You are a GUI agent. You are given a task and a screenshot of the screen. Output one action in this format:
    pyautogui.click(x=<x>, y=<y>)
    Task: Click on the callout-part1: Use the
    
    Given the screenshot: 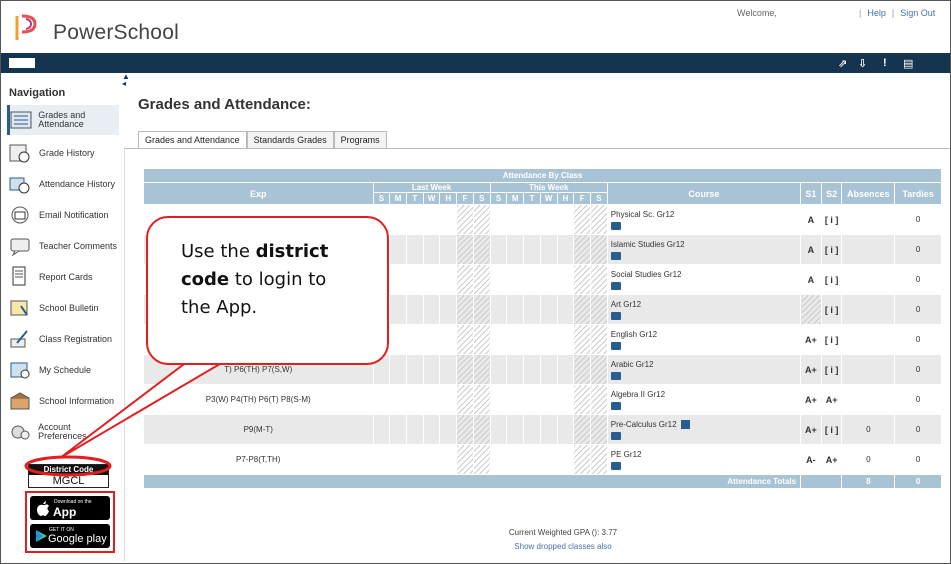 What is the action you would take?
    pyautogui.click(x=218, y=251)
    